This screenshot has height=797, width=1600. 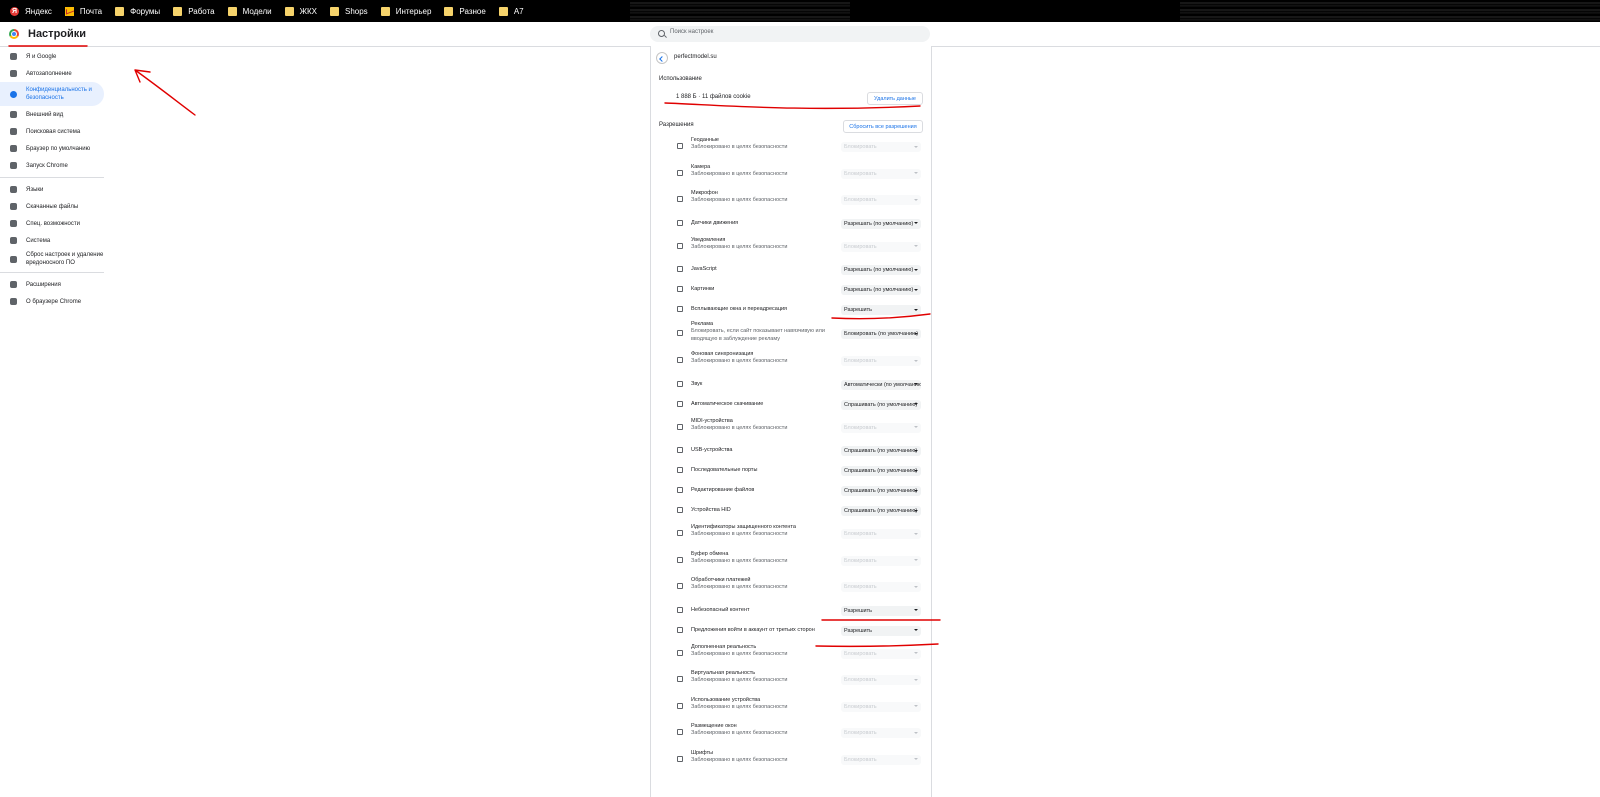 I want to click on permission-subtitle-line2: вводящую в заблуждение рекламу, so click(x=735, y=339).